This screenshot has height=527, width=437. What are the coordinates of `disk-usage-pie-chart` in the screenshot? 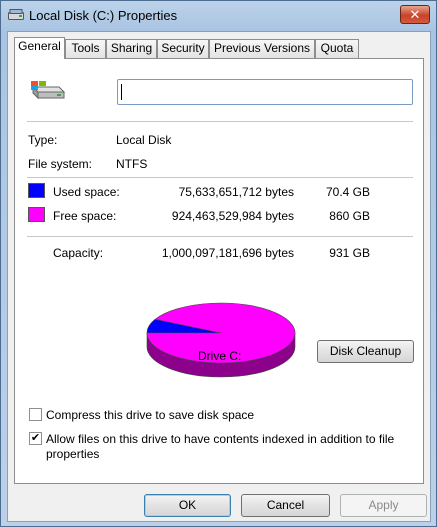 It's located at (221, 340).